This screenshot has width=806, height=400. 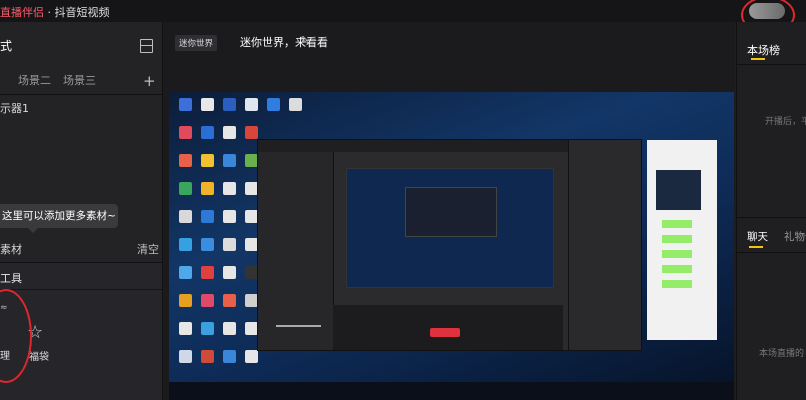 I want to click on material-row: 素材 清空, so click(x=81, y=249).